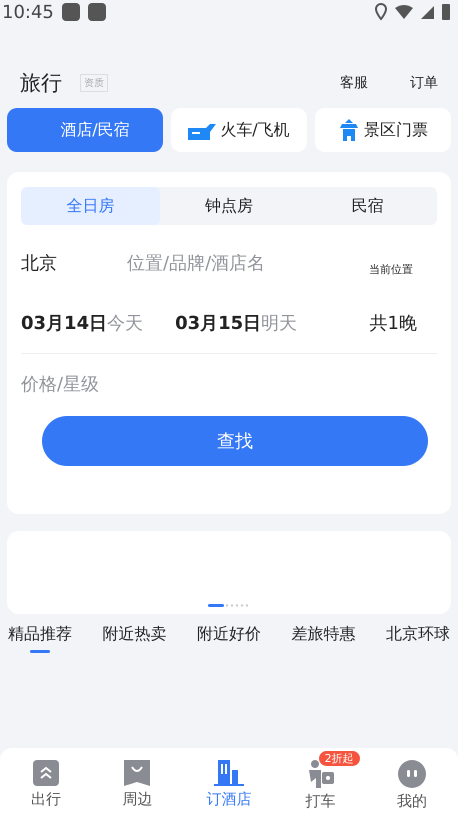  Describe the element at coordinates (424, 83) in the screenshot. I see `header-link: 订单` at that location.